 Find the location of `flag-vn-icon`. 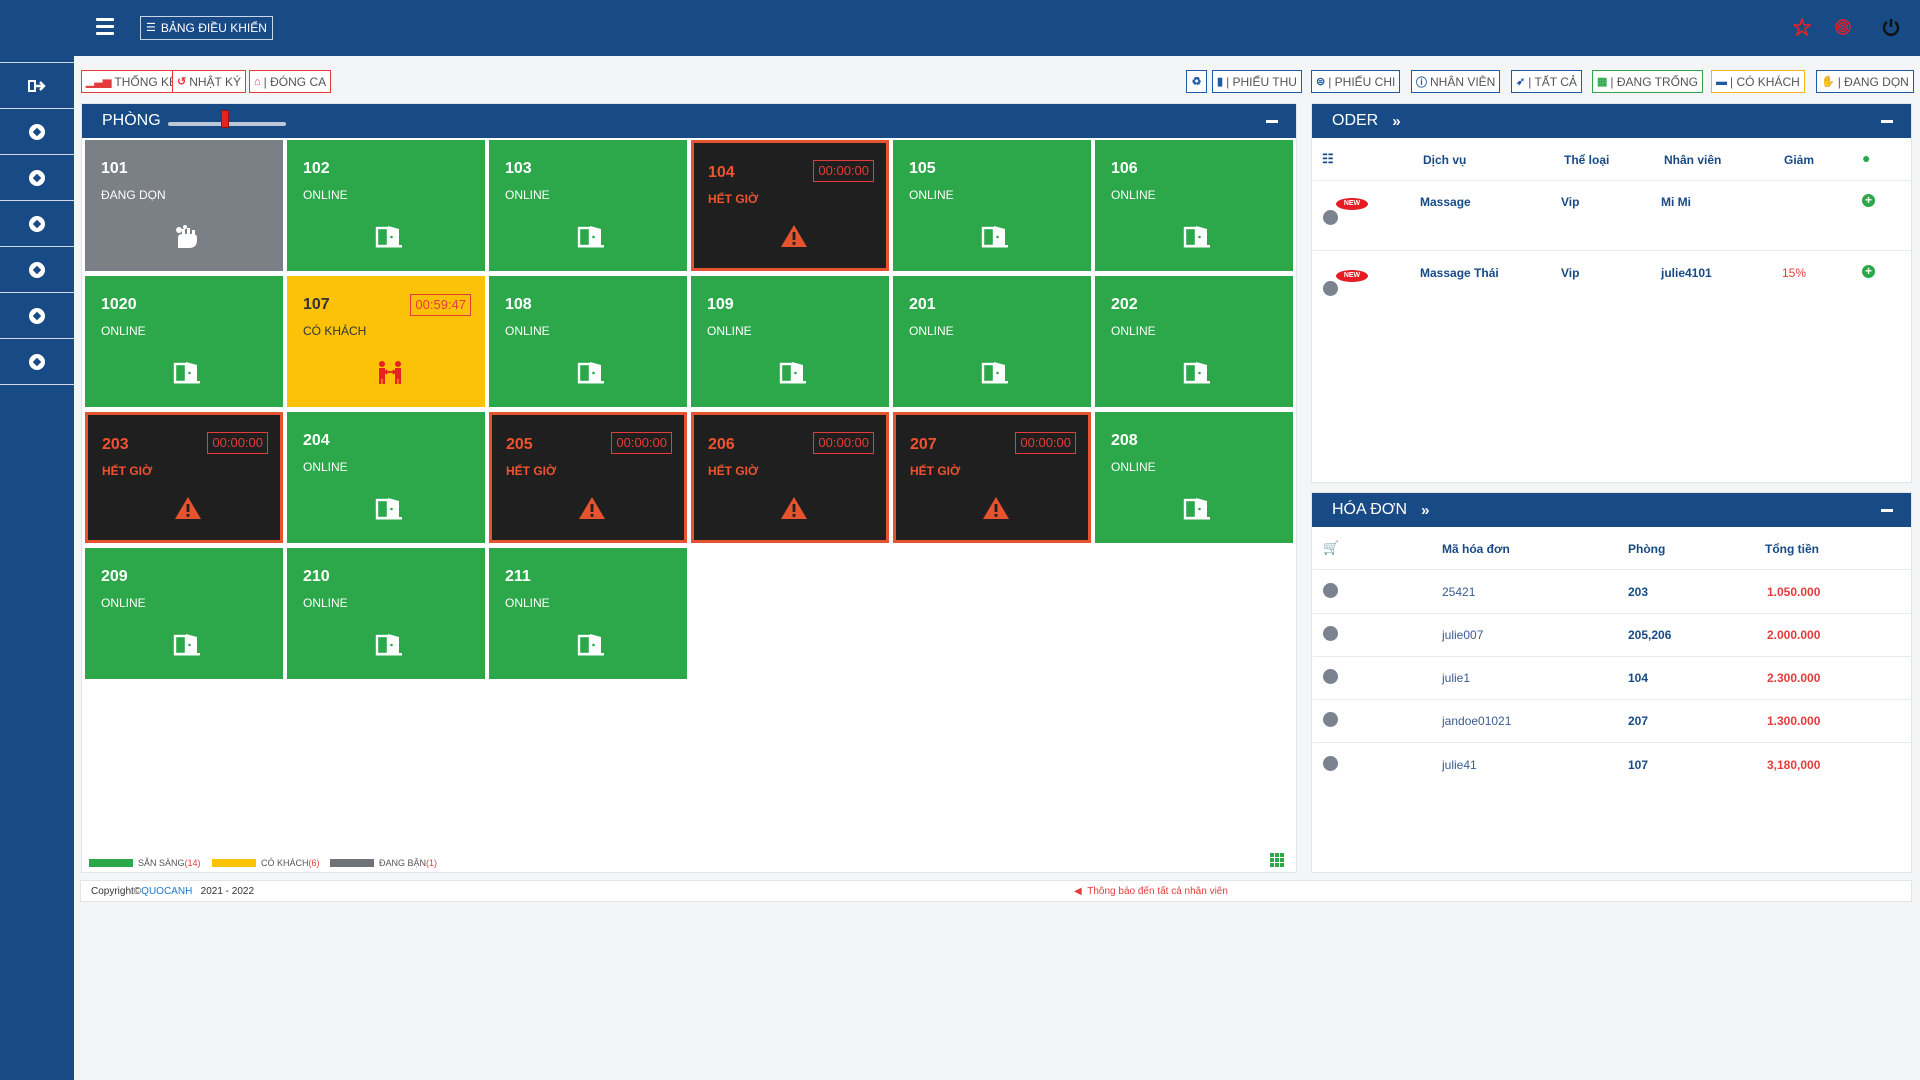

flag-vn-icon is located at coordinates (1802, 27).